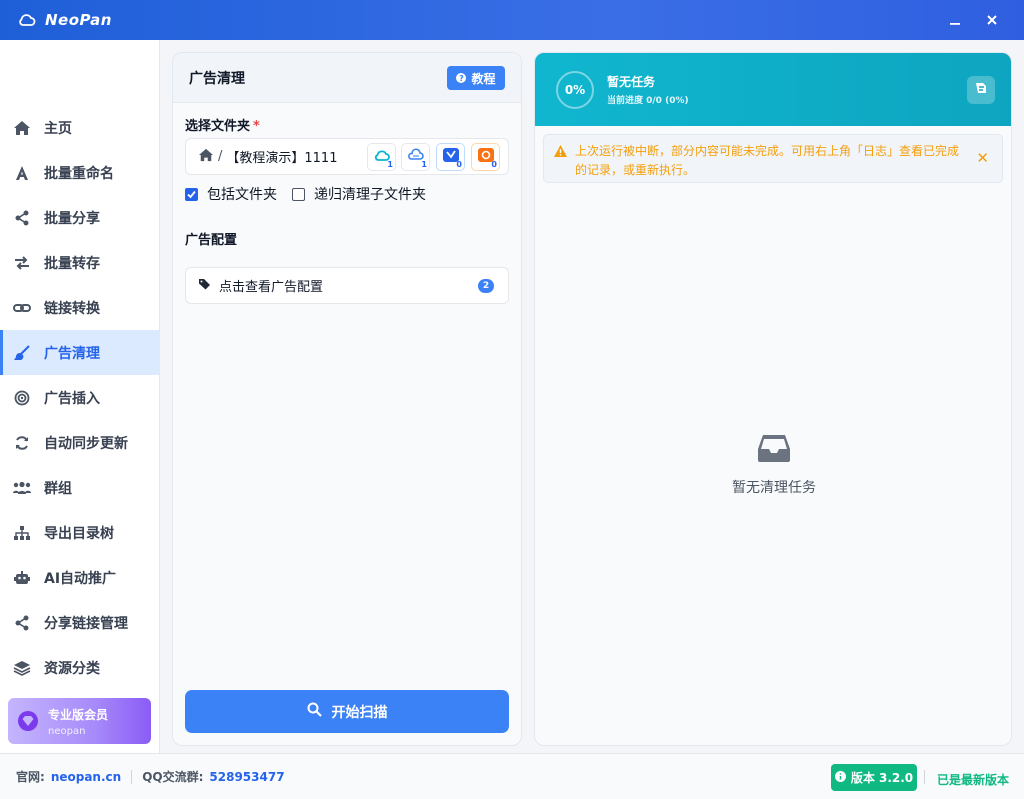  I want to click on required-mark: *, so click(256, 126).